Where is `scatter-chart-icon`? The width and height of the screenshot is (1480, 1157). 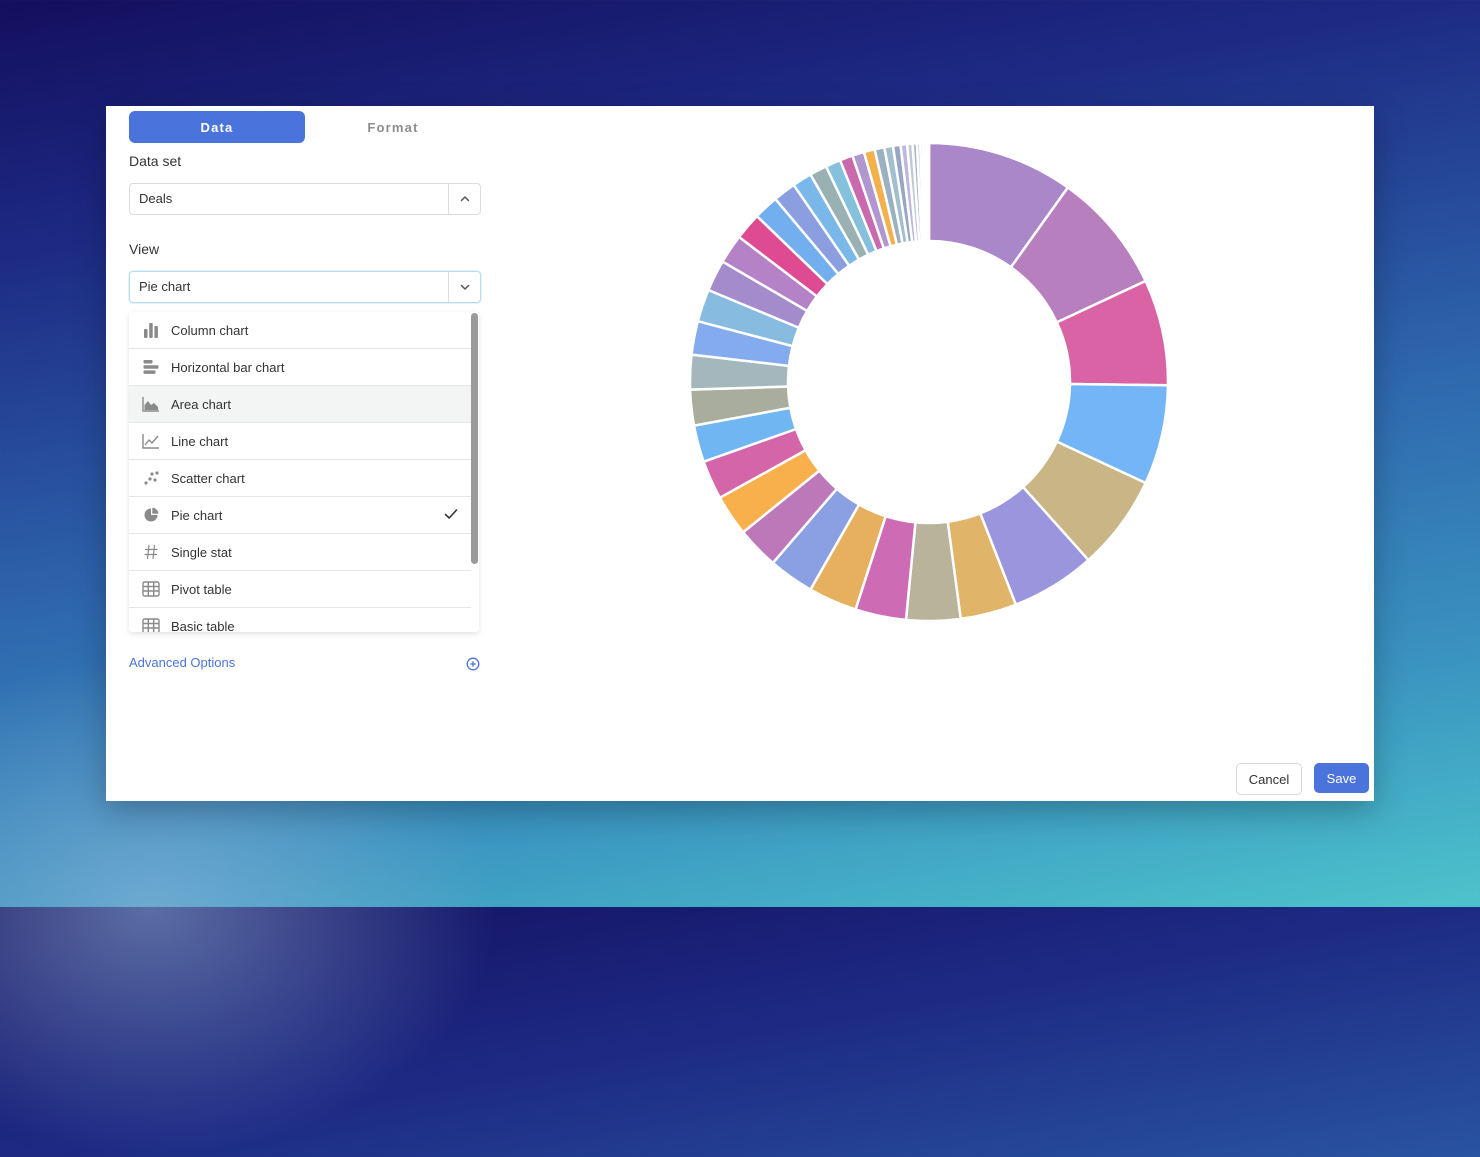 scatter-chart-icon is located at coordinates (151, 478).